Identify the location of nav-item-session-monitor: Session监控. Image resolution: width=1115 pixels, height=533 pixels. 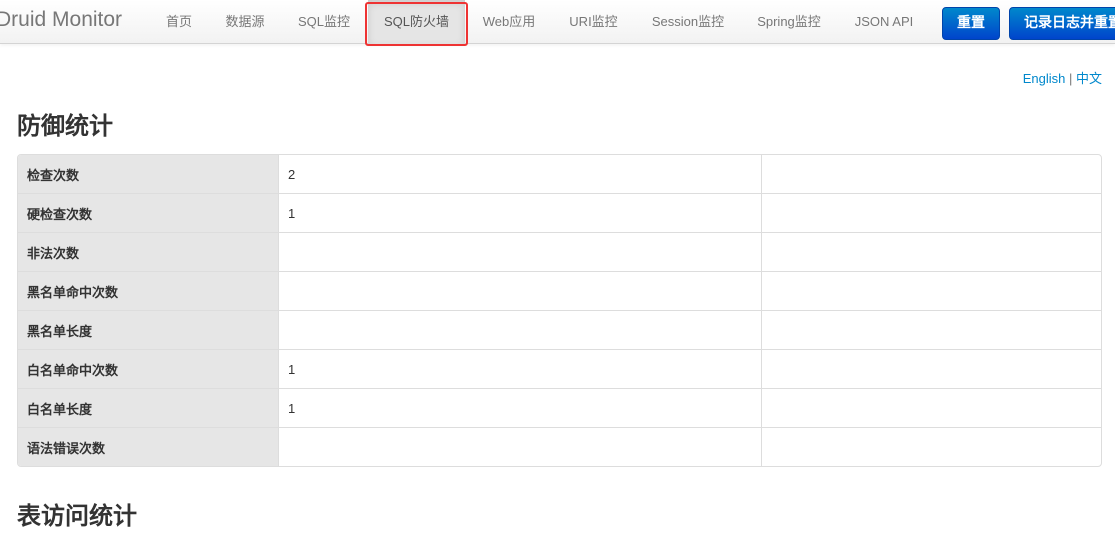
(688, 22).